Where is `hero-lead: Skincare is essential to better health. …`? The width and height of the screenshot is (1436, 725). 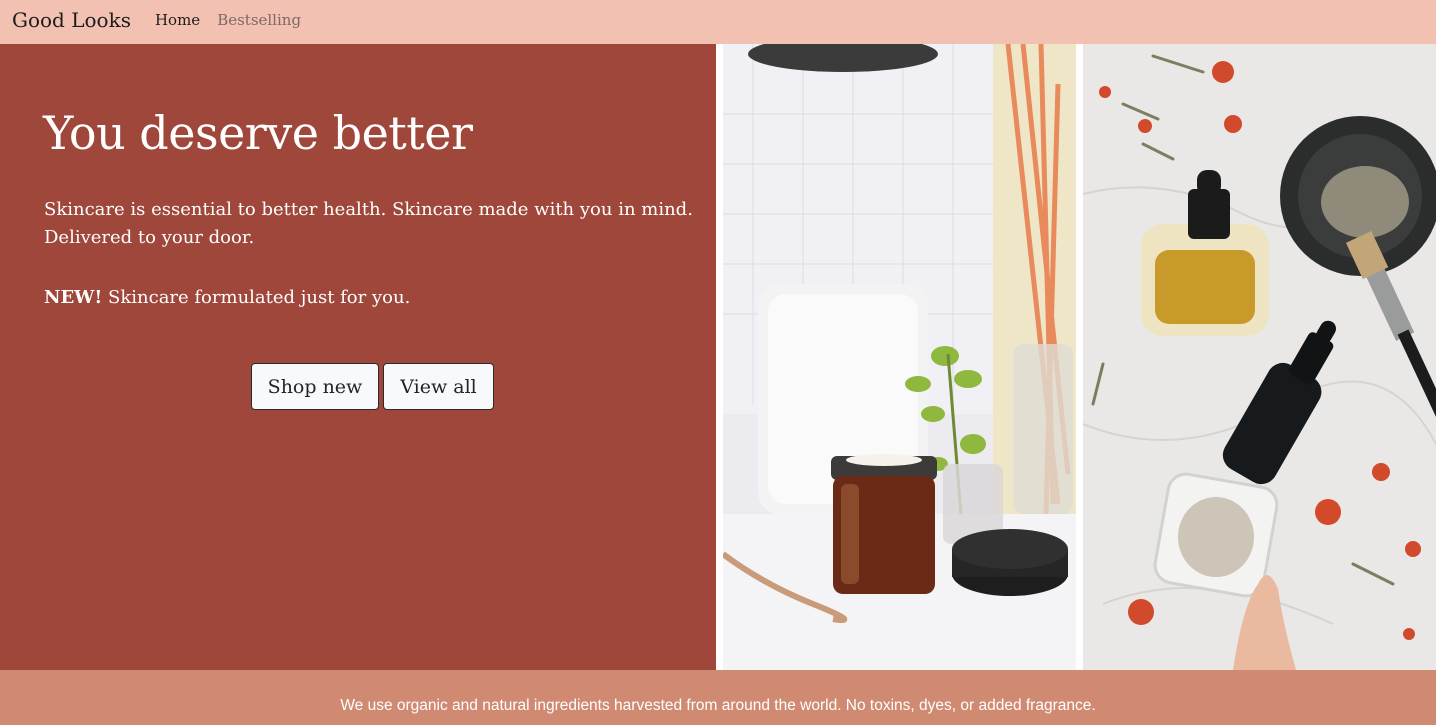 hero-lead: Skincare is essential to better health. … is located at coordinates (368, 223).